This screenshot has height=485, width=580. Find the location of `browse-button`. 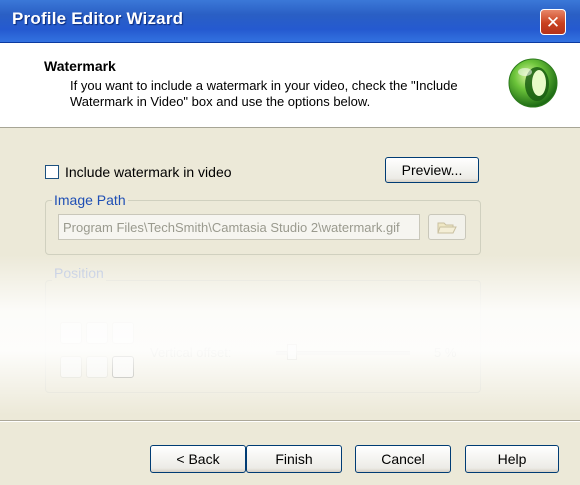

browse-button is located at coordinates (447, 227).